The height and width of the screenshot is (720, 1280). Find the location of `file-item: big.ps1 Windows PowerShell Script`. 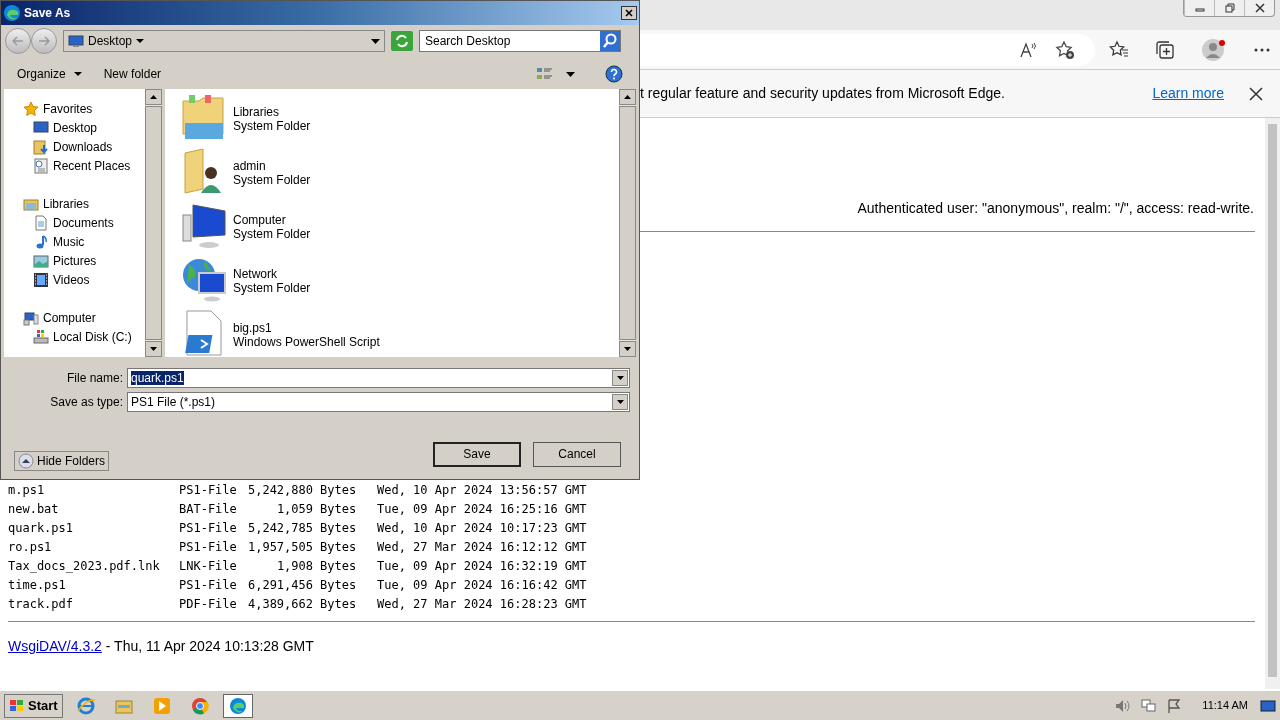

file-item: big.ps1 Windows PowerShell Script is located at coordinates (400, 333).